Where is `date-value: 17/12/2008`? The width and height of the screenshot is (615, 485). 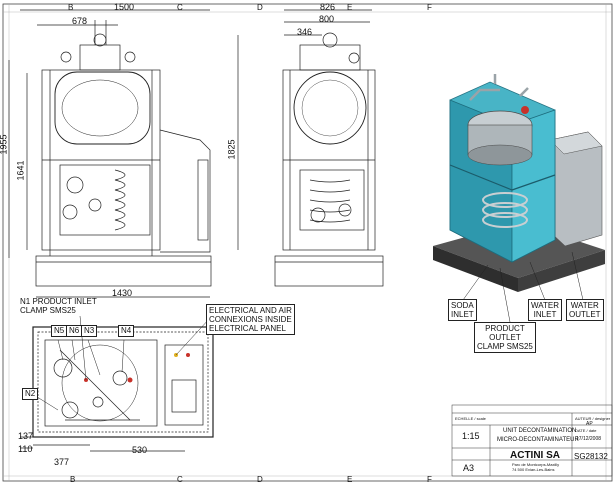 date-value: 17/12/2008 is located at coordinates (589, 439).